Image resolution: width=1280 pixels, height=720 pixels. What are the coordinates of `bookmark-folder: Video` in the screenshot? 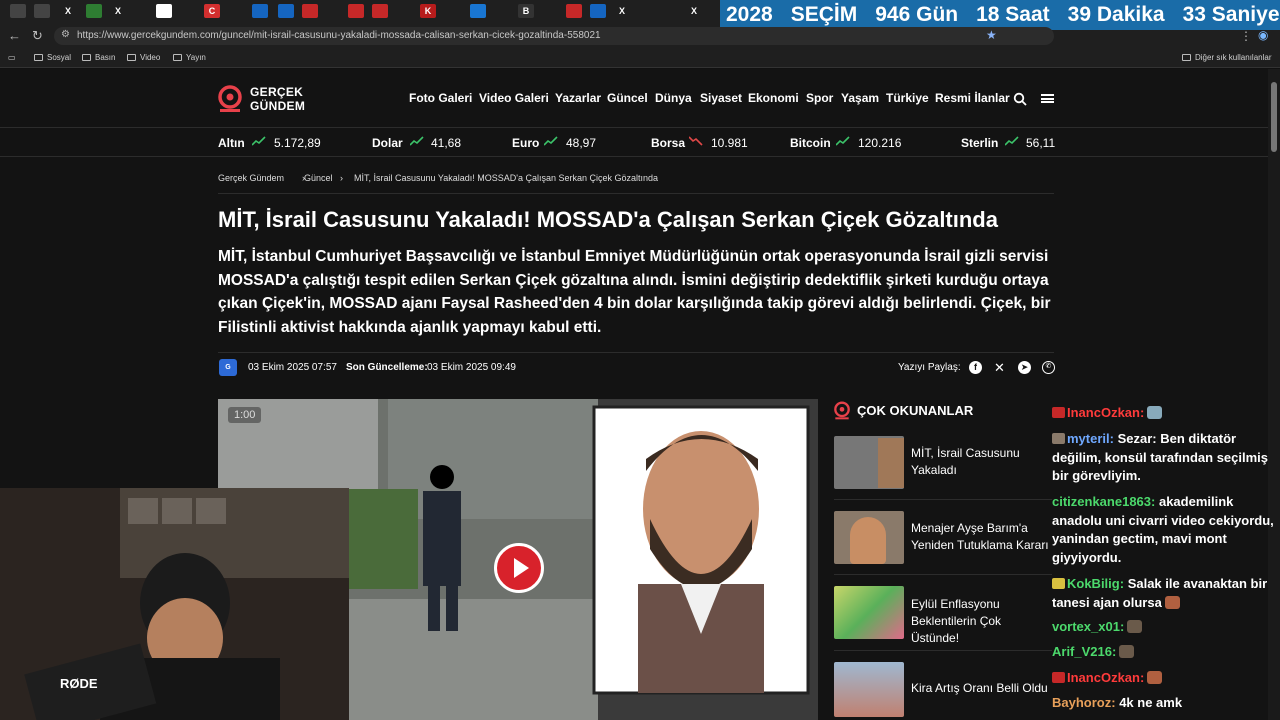 It's located at (143, 57).